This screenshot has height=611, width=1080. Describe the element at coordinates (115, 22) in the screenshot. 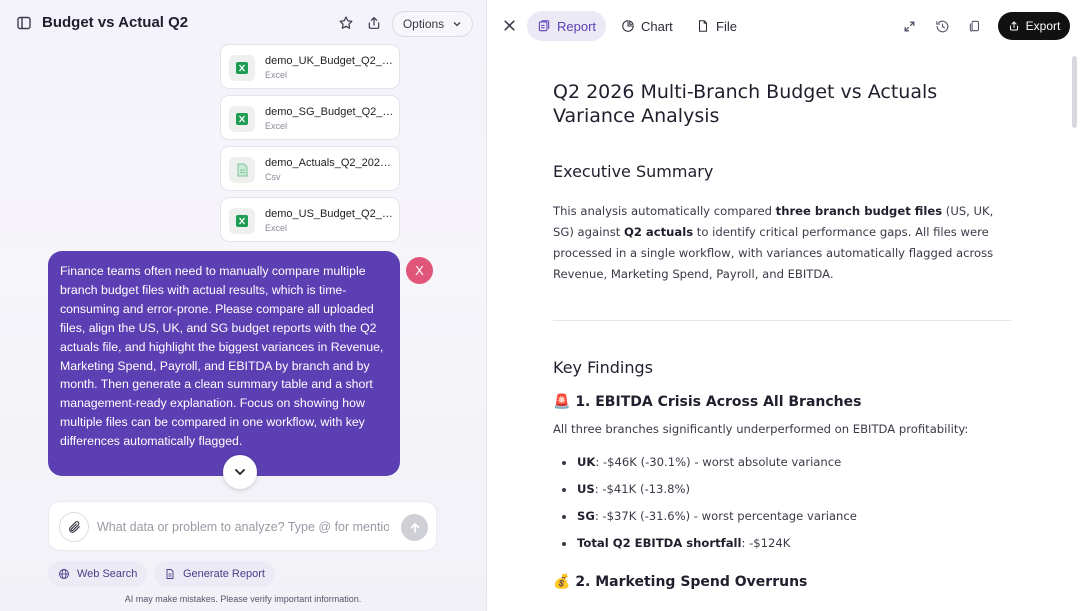

I see `conversation-title: Budget vs Actual Q2` at that location.